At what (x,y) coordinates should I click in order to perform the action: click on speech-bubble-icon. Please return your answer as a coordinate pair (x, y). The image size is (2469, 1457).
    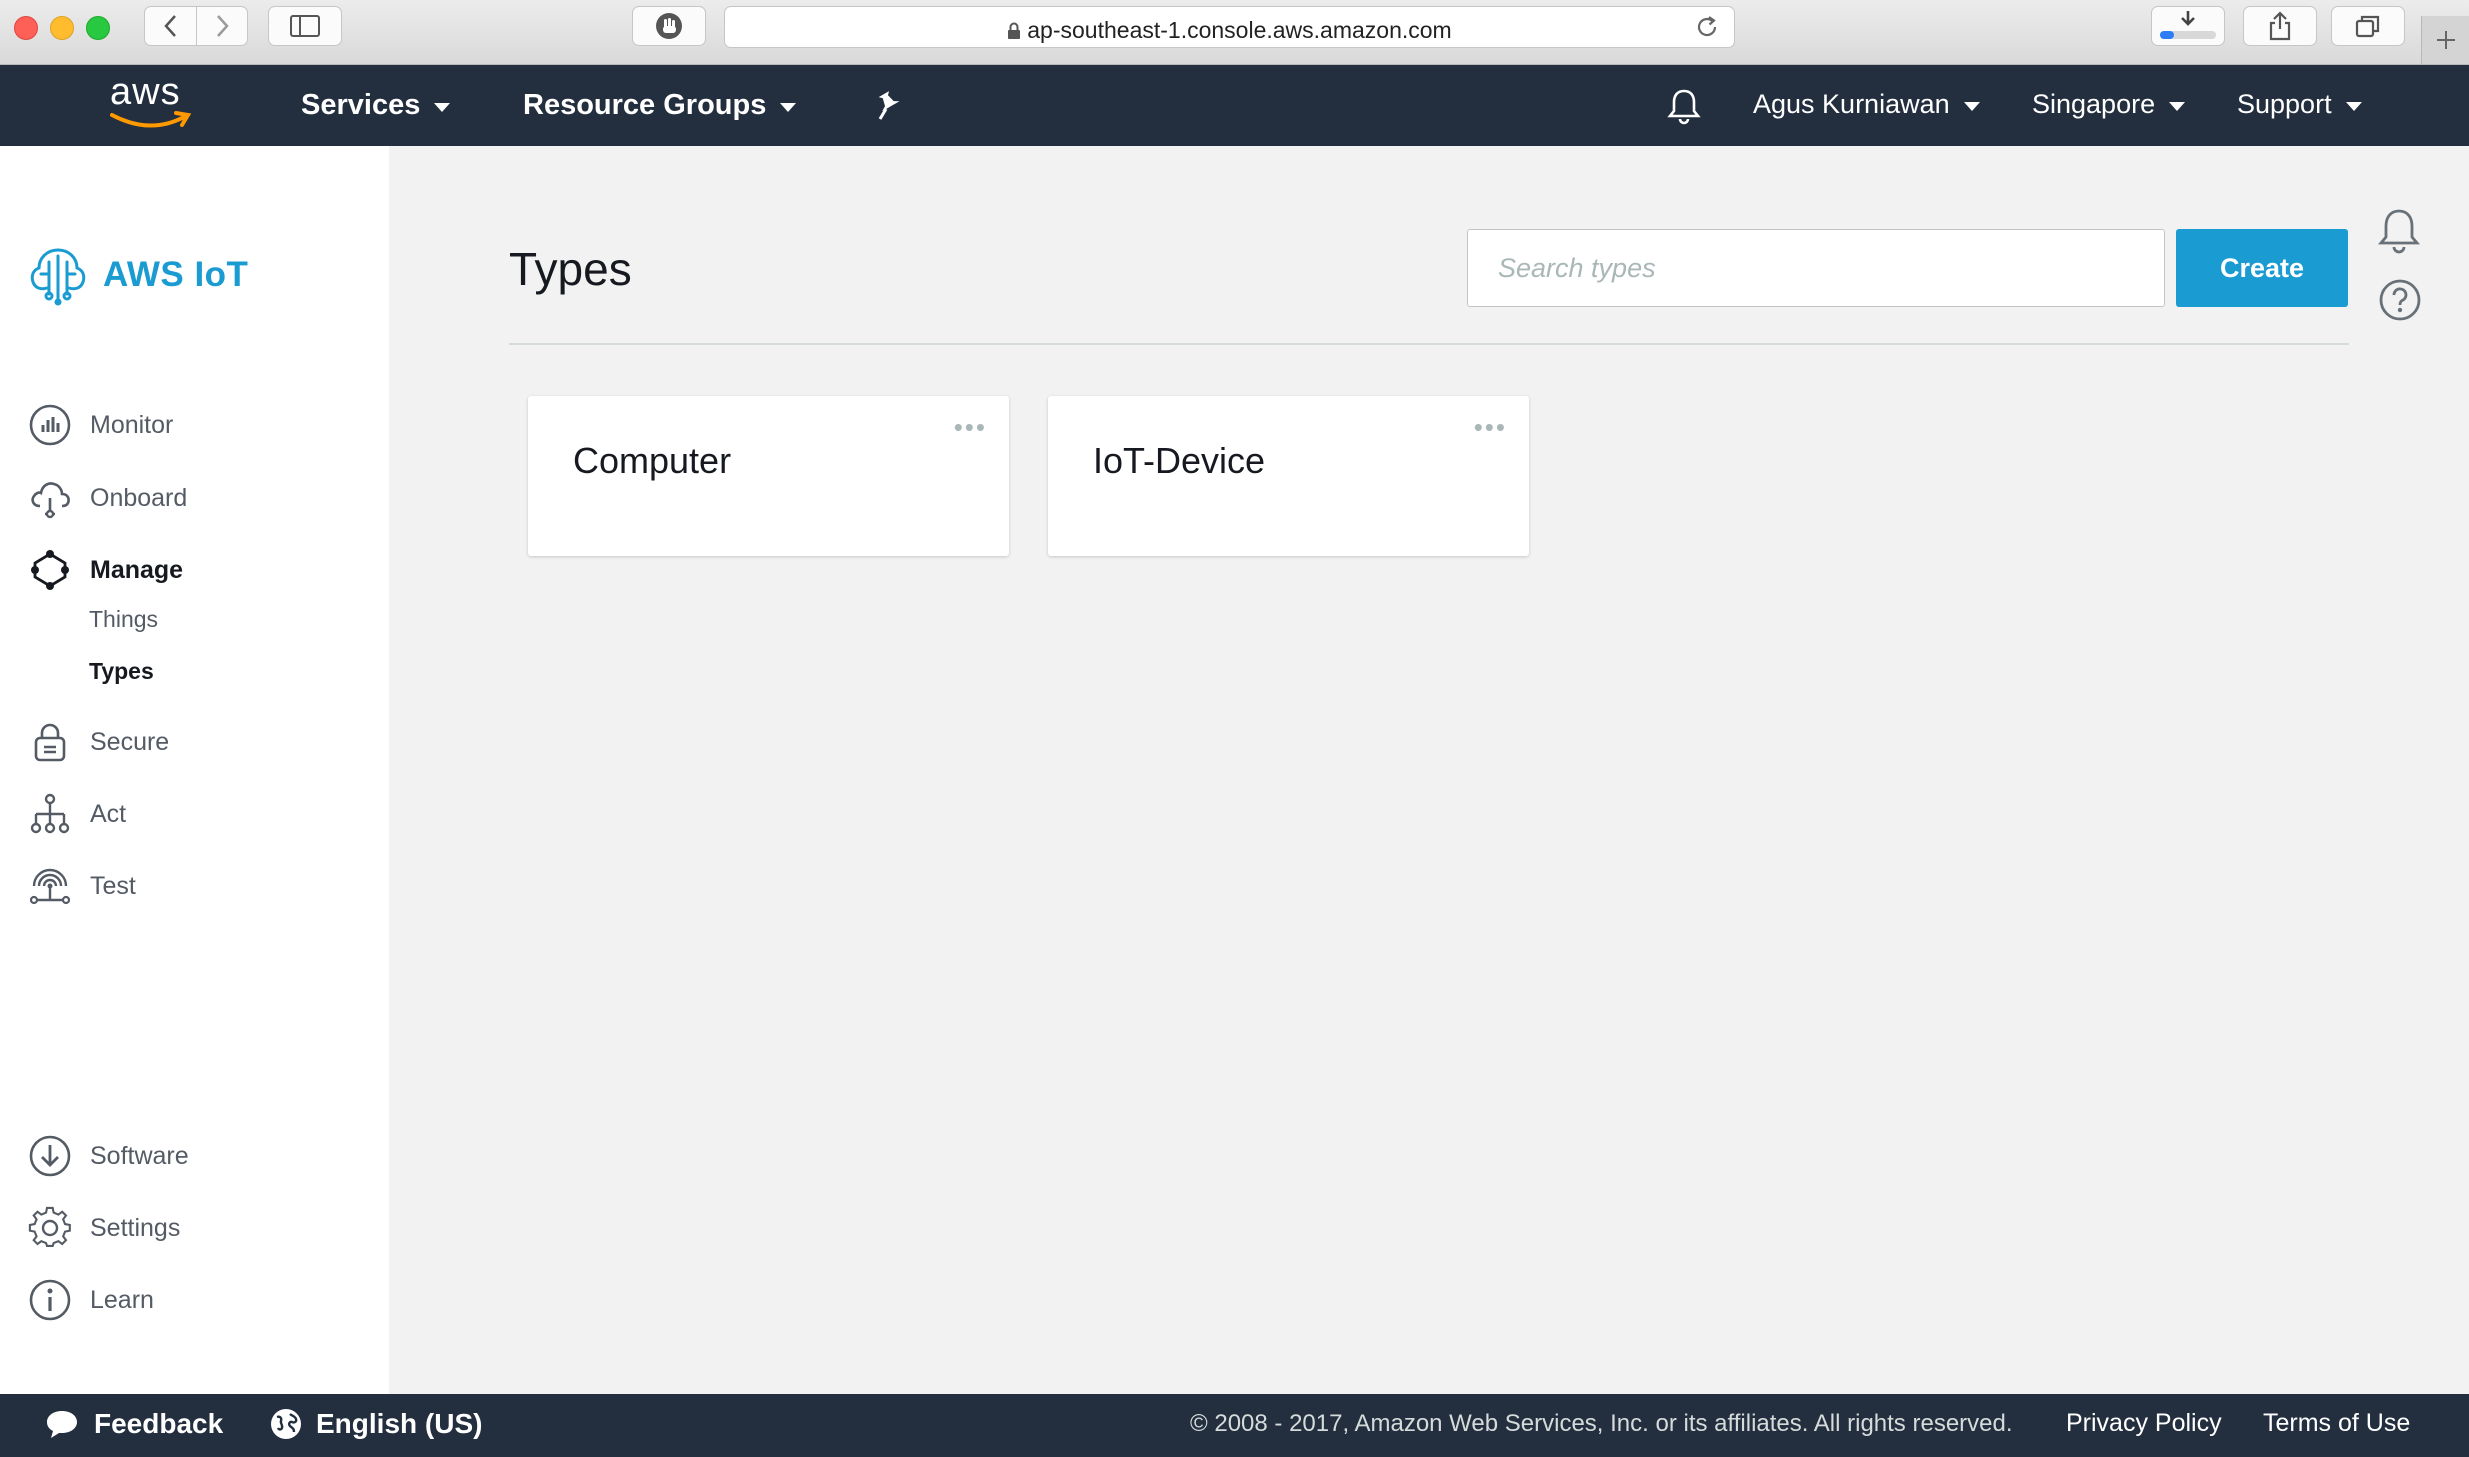
    Looking at the image, I should click on (62, 1424).